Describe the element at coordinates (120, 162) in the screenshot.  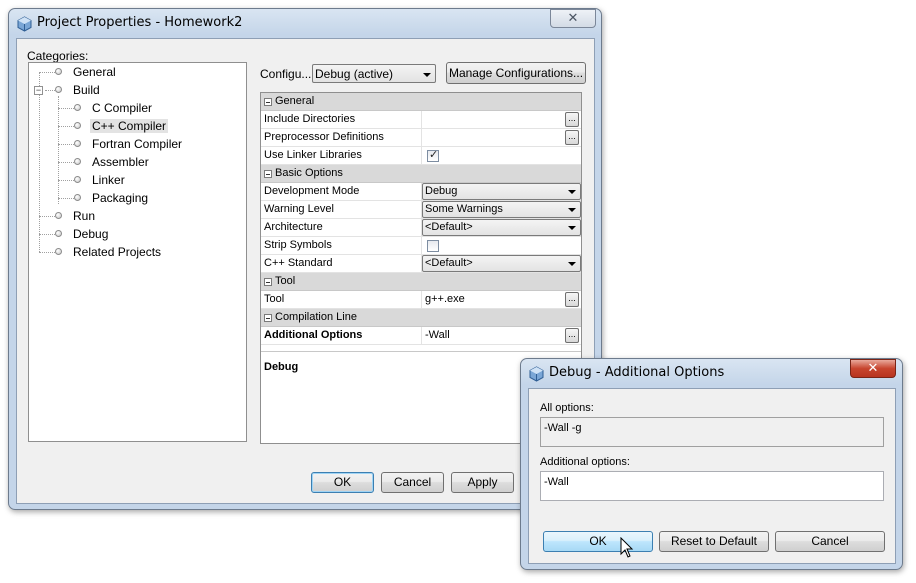
I see `tree-item-assembler: Assembler` at that location.